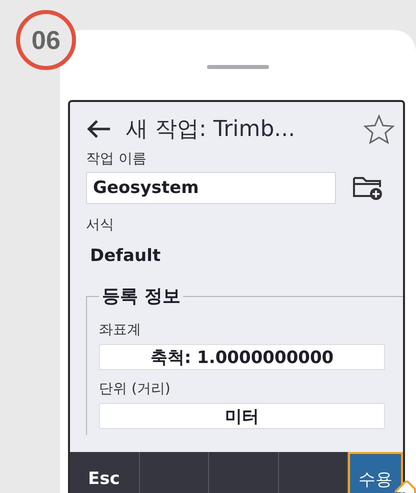  I want to click on back-arrow-icon, so click(99, 129).